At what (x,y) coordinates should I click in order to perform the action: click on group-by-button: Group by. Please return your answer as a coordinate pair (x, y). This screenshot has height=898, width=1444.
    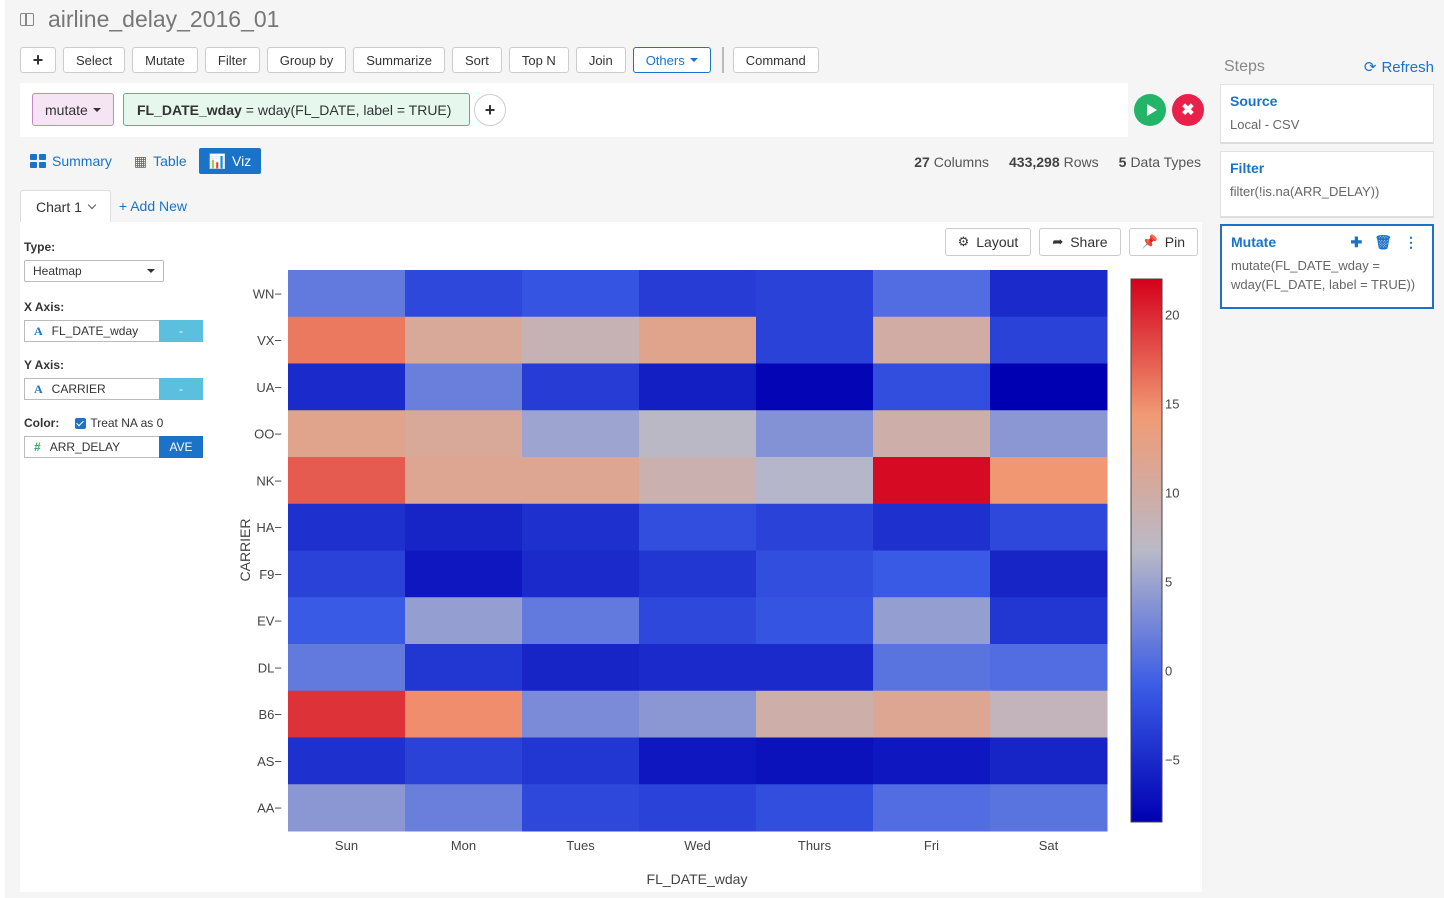
    Looking at the image, I should click on (306, 60).